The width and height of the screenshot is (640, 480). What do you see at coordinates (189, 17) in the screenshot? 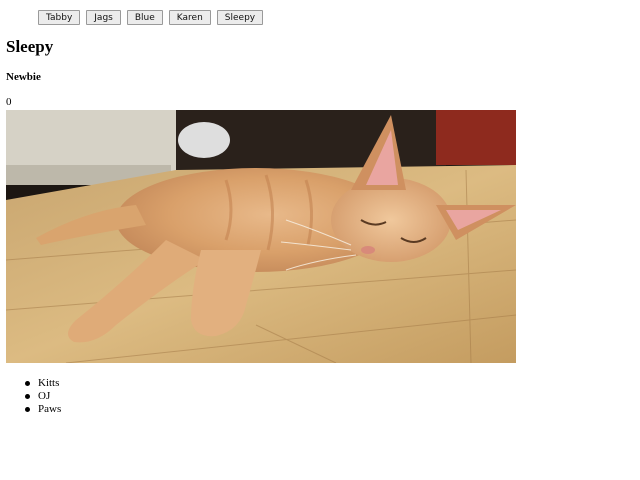
I see `cat-button-karen: Karen` at bounding box center [189, 17].